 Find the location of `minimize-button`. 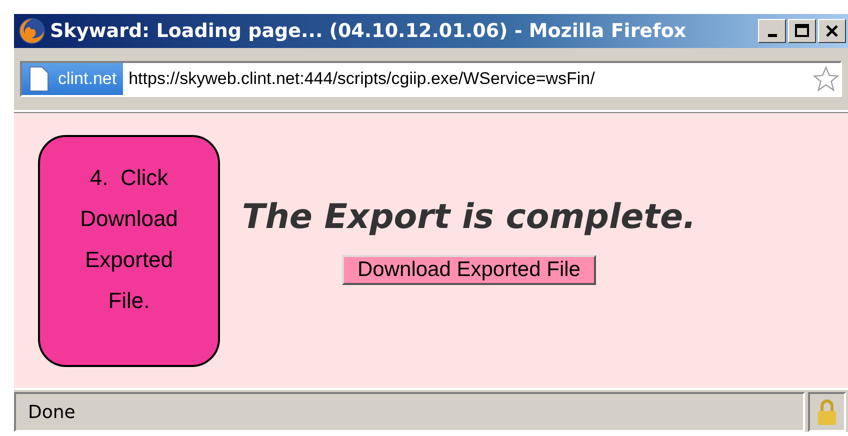

minimize-button is located at coordinates (772, 31).